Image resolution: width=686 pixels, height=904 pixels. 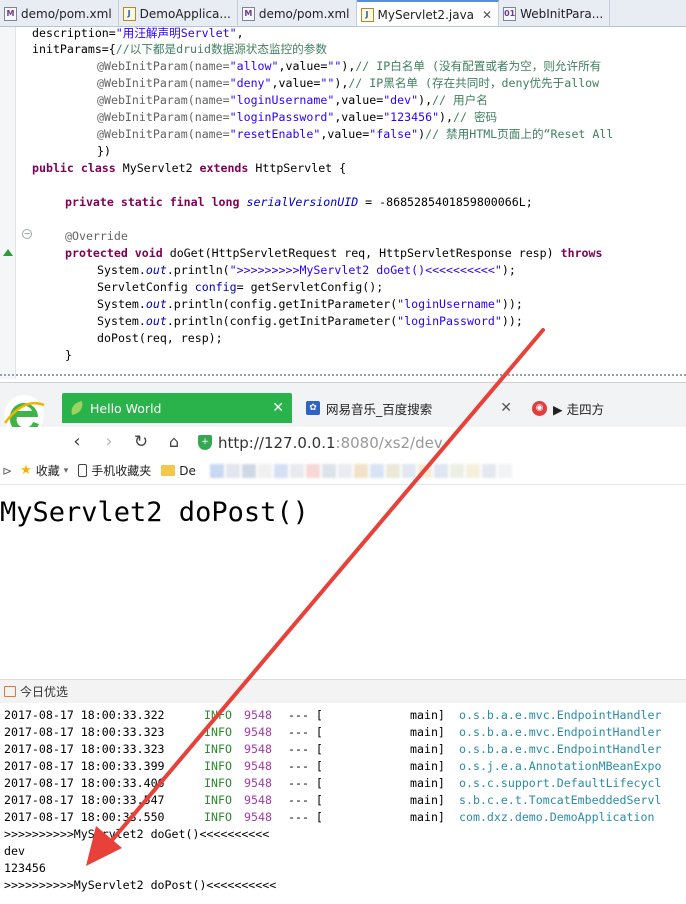 What do you see at coordinates (579, 409) in the screenshot?
I see `browser-tab-label: ▶ 走四方` at bounding box center [579, 409].